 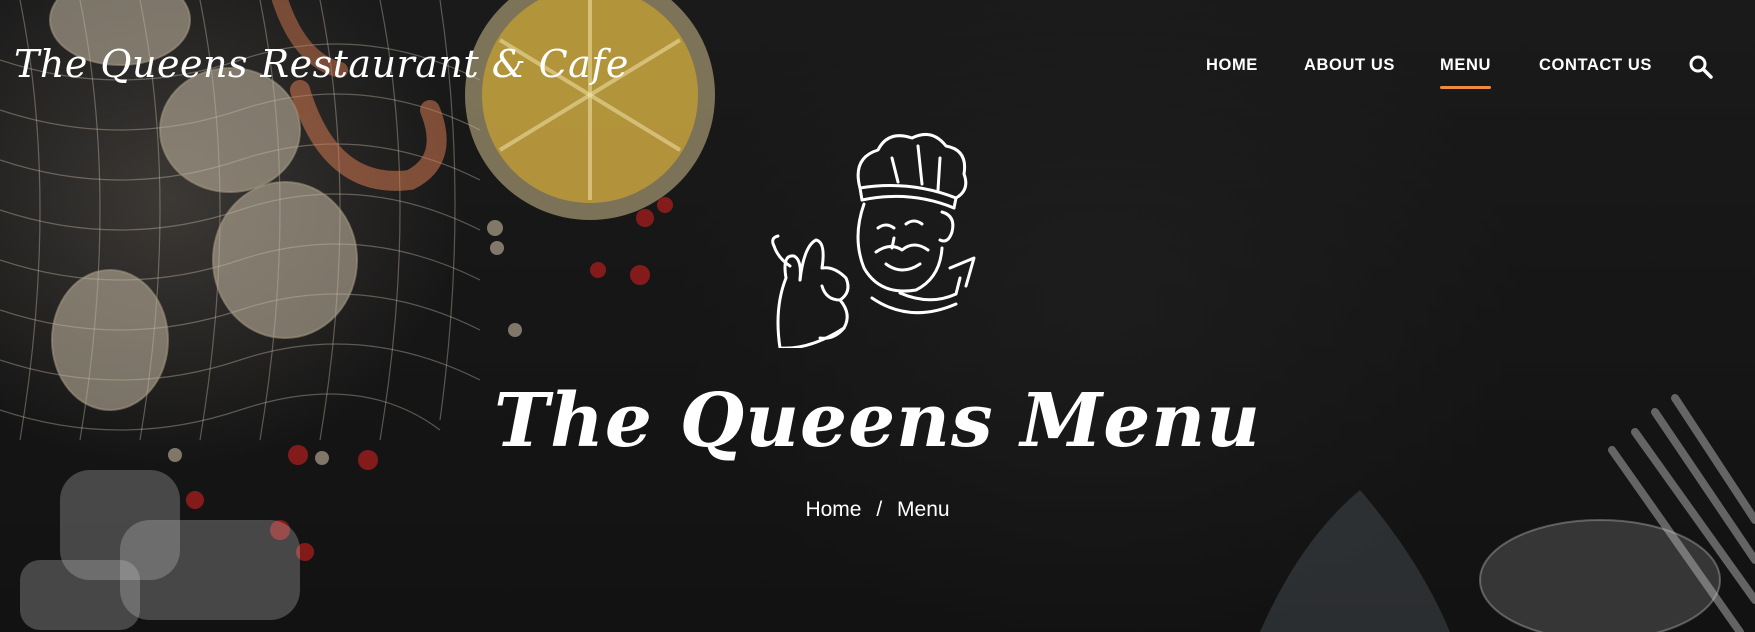 What do you see at coordinates (1465, 65) in the screenshot?
I see `nav-item-menu-label: MENU` at bounding box center [1465, 65].